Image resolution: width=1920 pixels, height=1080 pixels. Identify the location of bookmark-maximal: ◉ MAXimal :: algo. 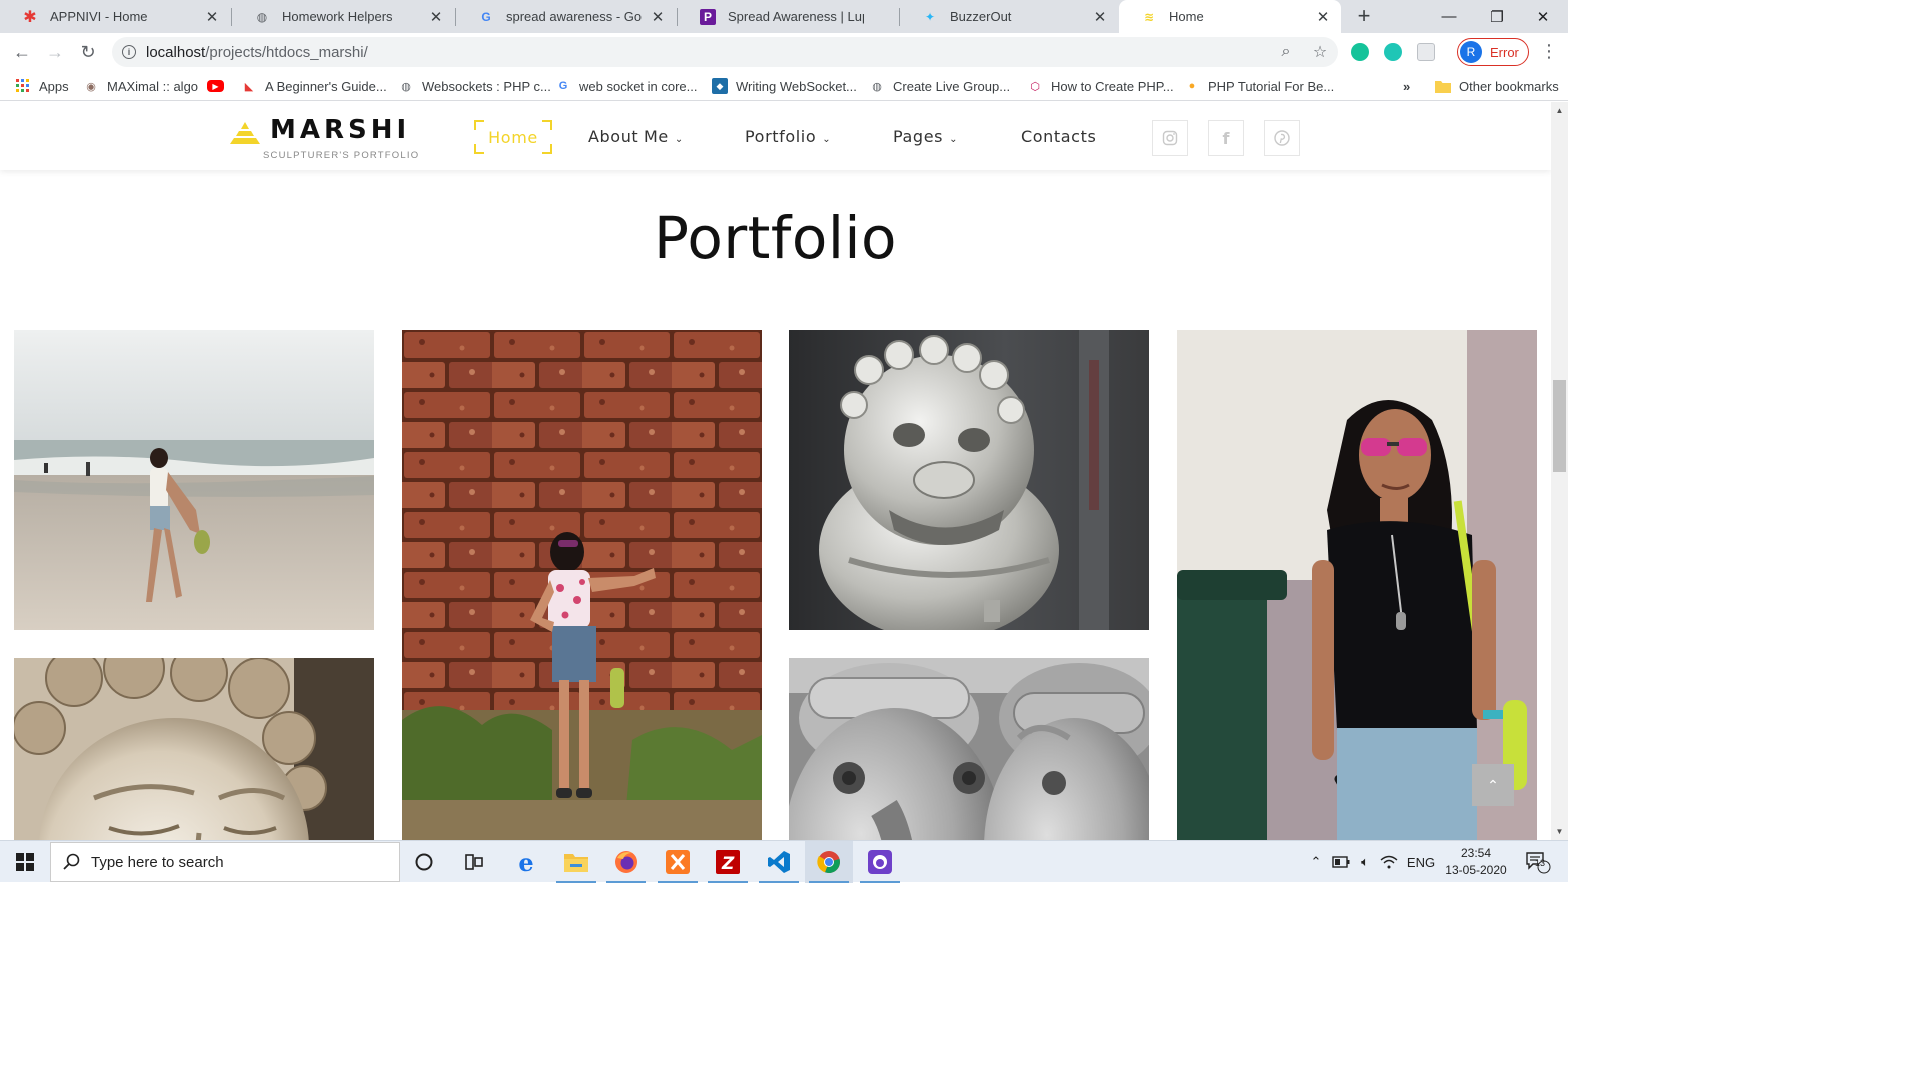
(140, 86).